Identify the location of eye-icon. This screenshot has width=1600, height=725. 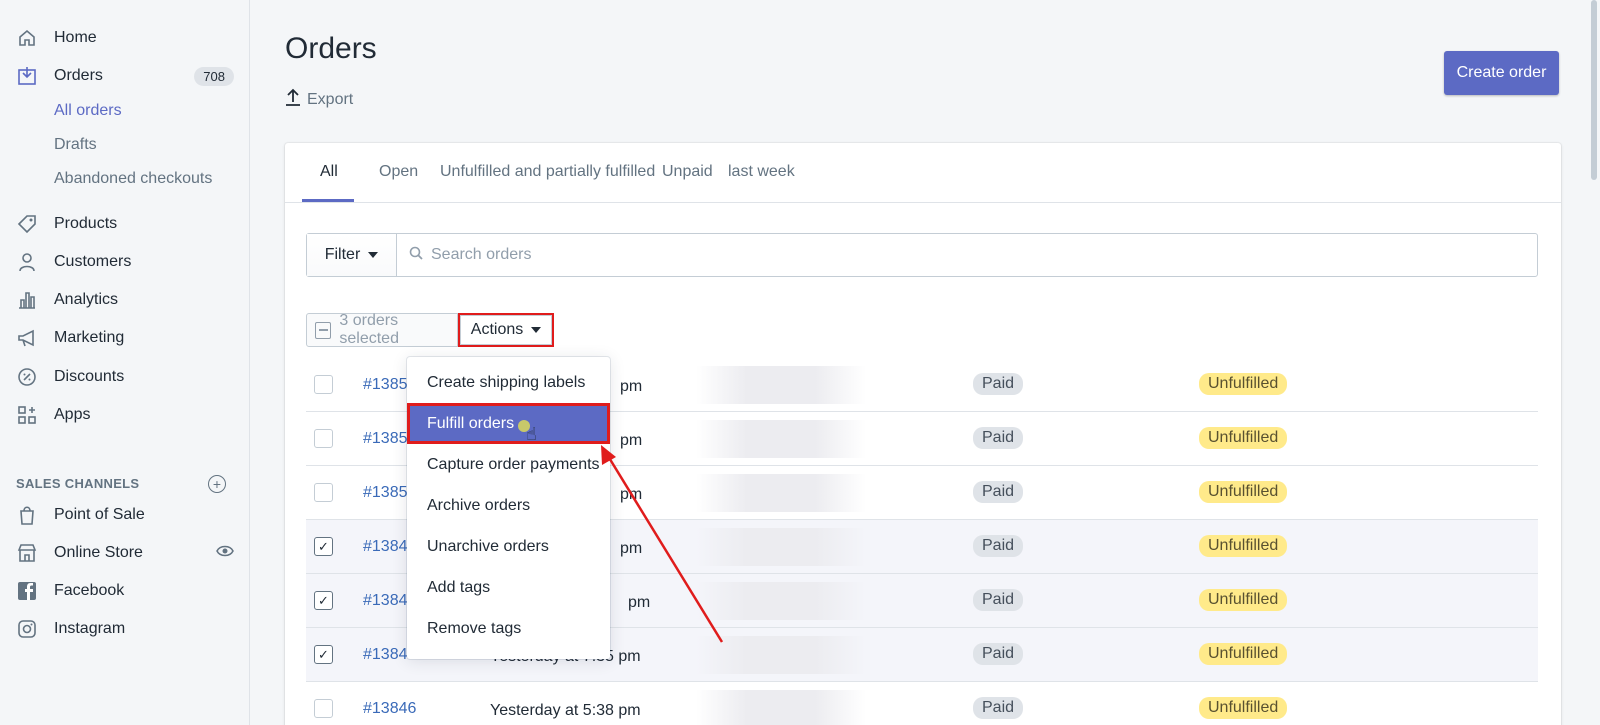
(225, 553).